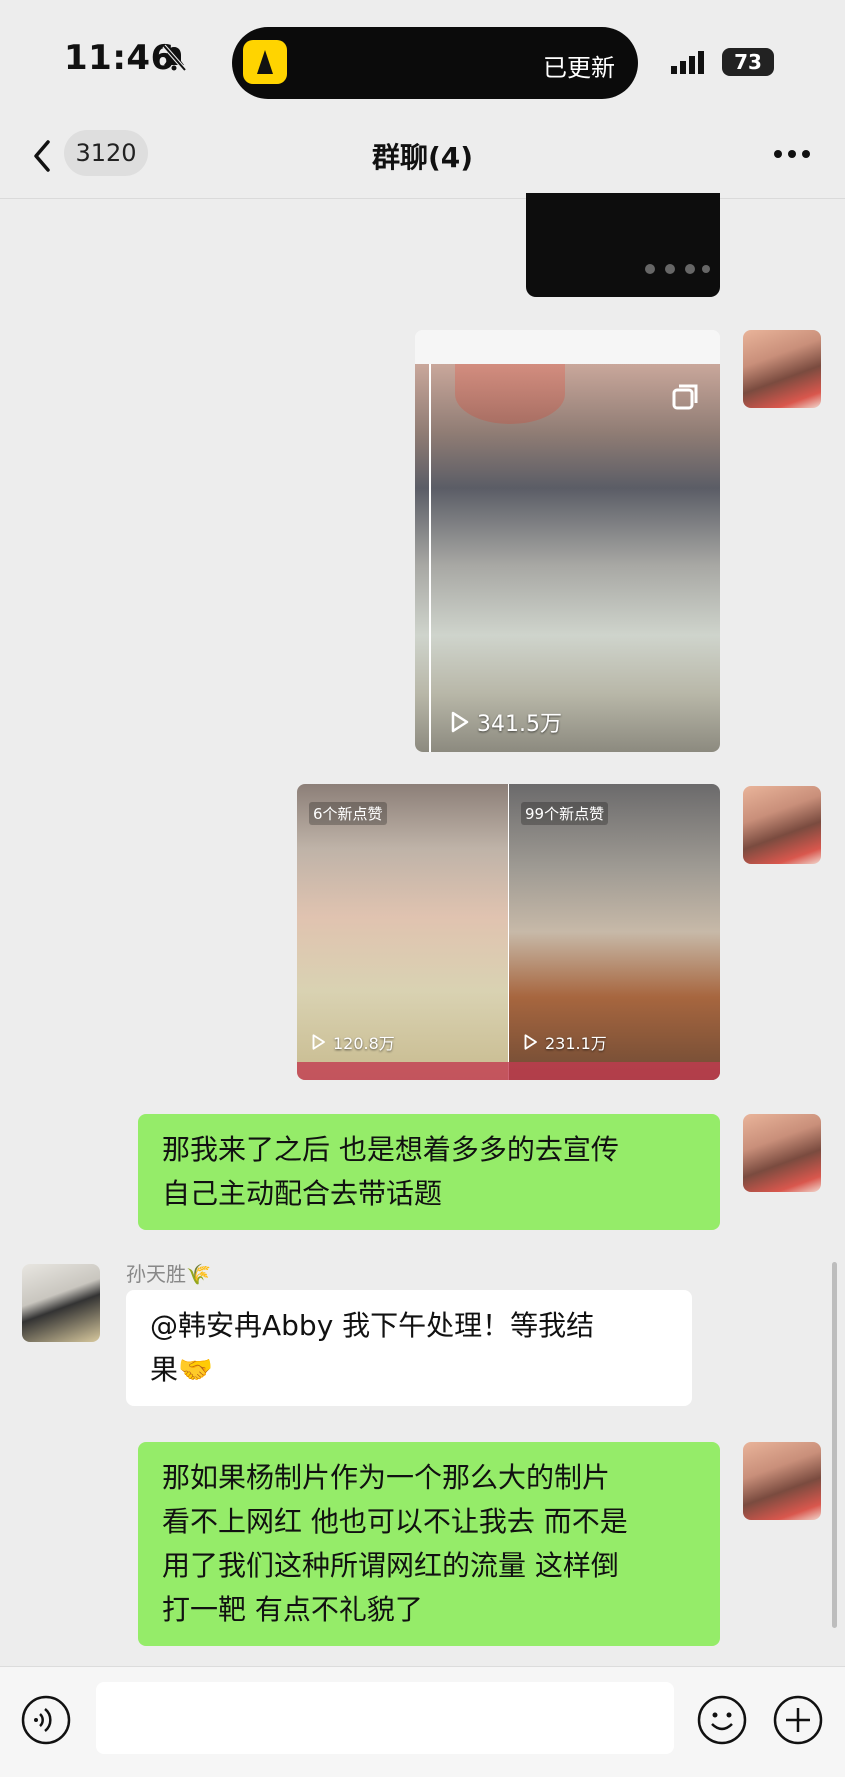 The image size is (845, 1777). I want to click on island-status-text: 已更新, so click(579, 68).